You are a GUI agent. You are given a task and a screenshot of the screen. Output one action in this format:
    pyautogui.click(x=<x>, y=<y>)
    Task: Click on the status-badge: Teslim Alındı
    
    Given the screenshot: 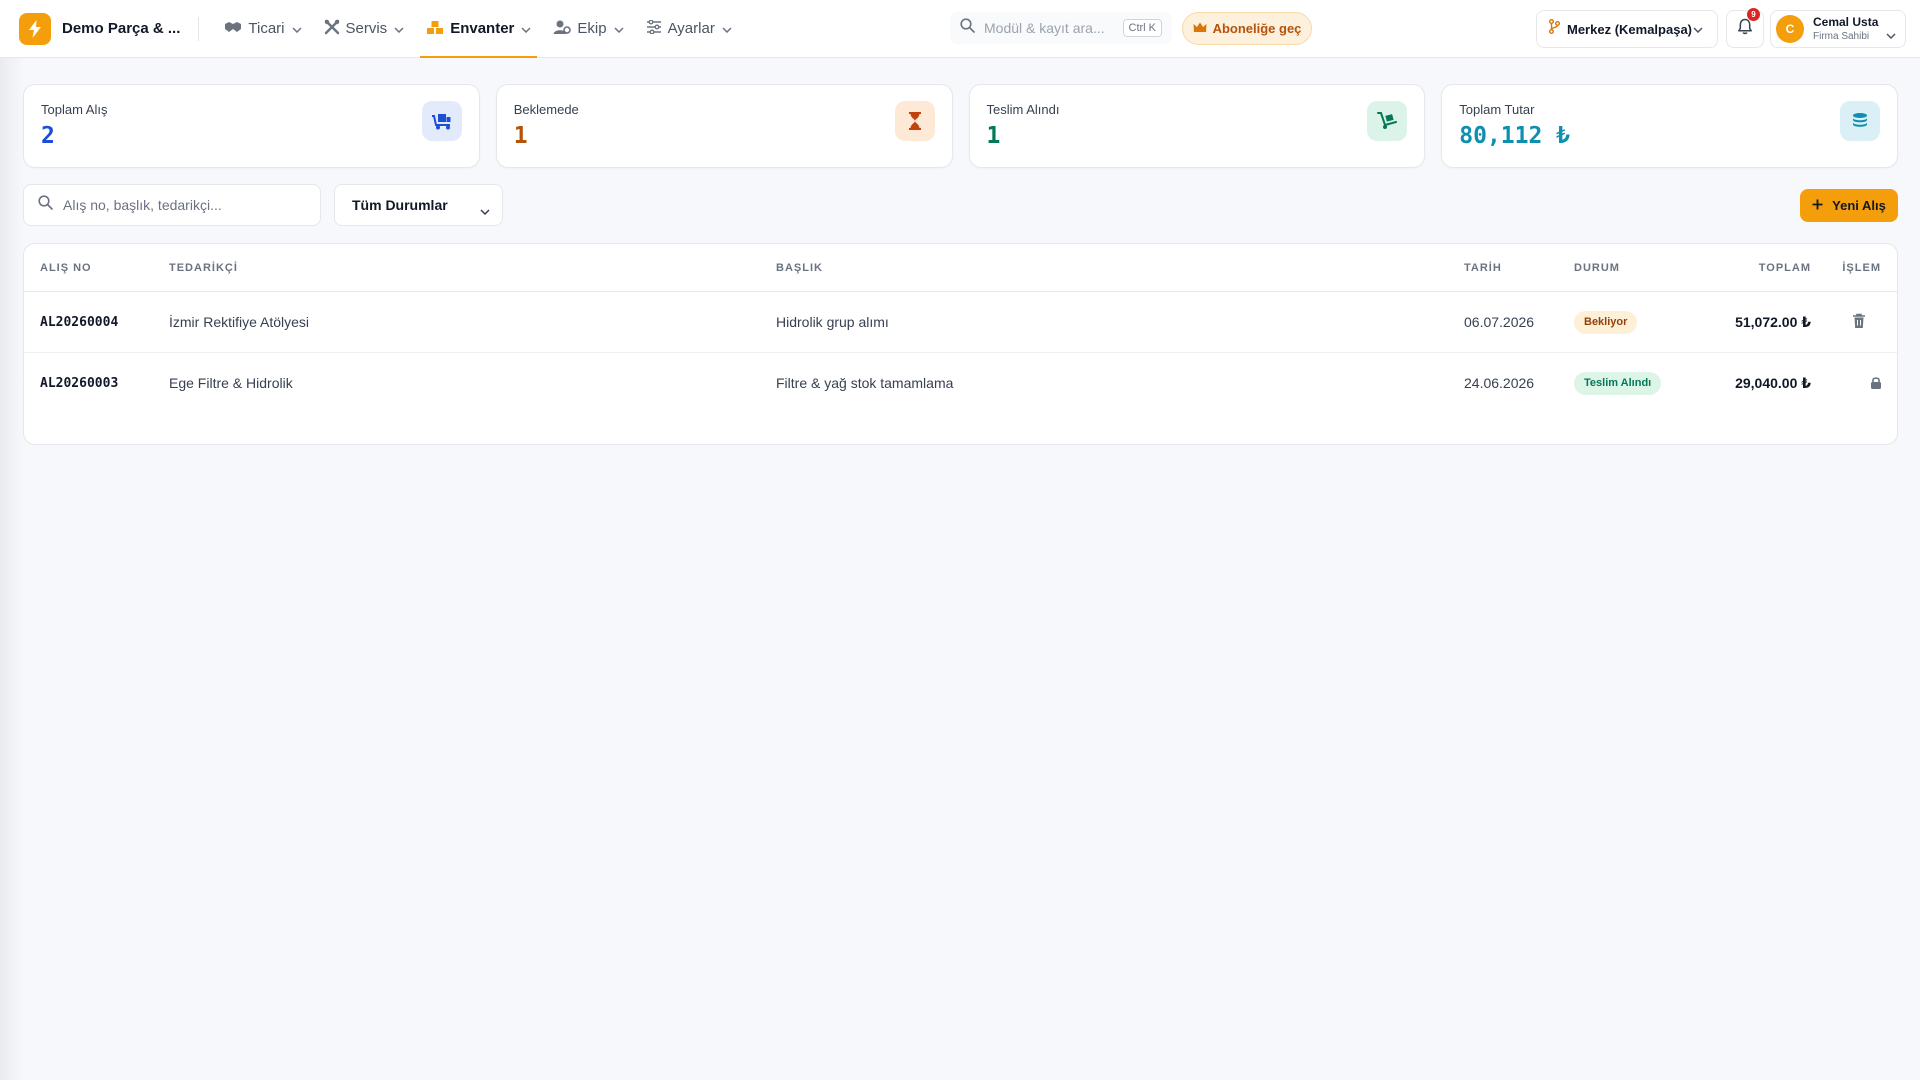 What is the action you would take?
    pyautogui.click(x=1618, y=383)
    